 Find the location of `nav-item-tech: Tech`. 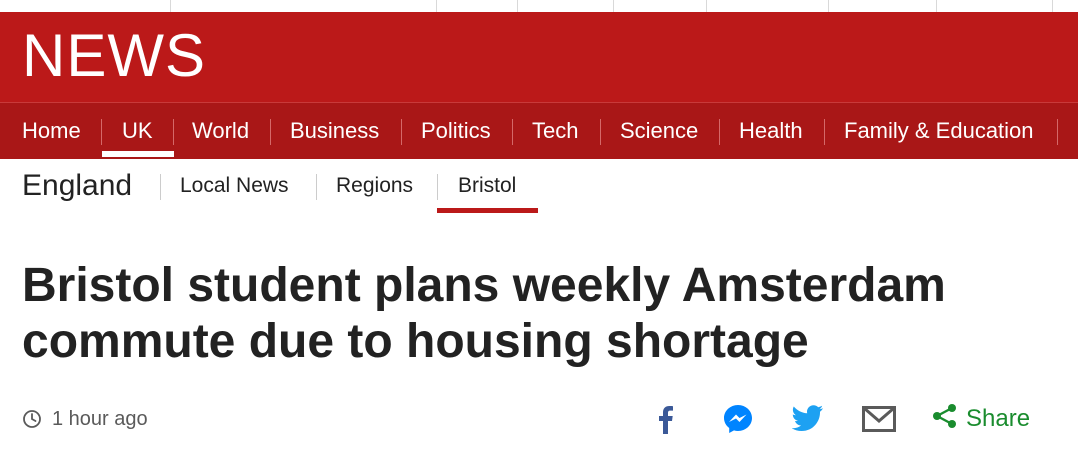

nav-item-tech: Tech is located at coordinates (555, 131).